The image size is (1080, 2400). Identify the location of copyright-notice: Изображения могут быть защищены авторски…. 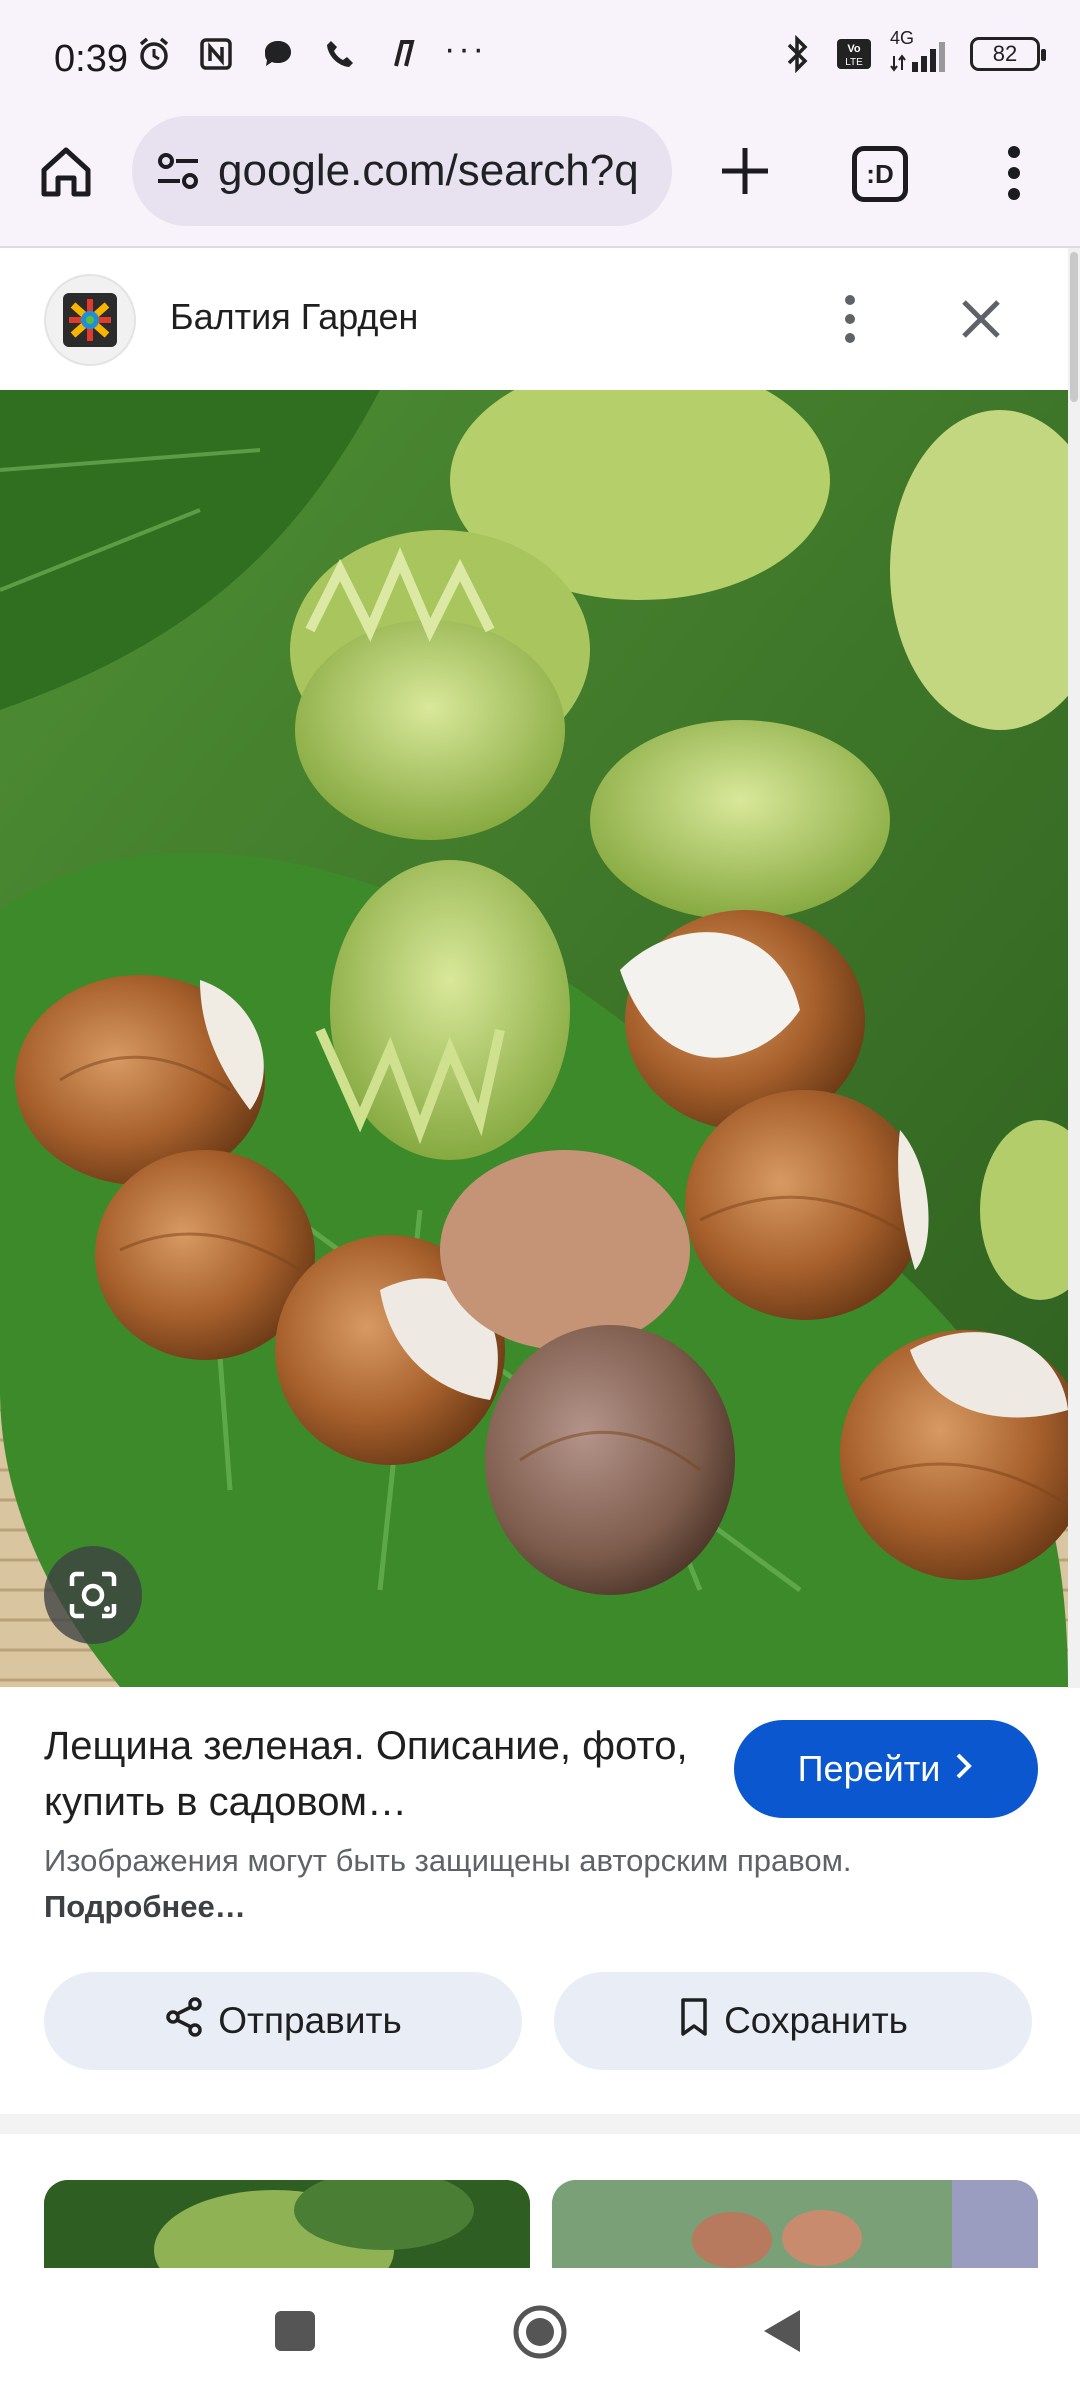
(494, 1884).